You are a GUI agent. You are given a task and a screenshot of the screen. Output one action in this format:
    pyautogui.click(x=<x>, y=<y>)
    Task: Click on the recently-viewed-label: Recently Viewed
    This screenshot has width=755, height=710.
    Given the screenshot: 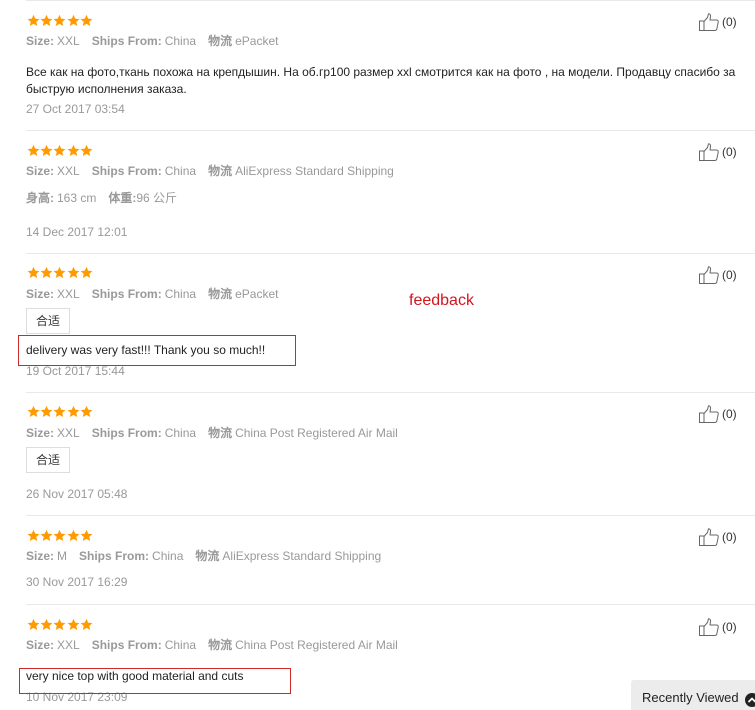 What is the action you would take?
    pyautogui.click(x=690, y=697)
    